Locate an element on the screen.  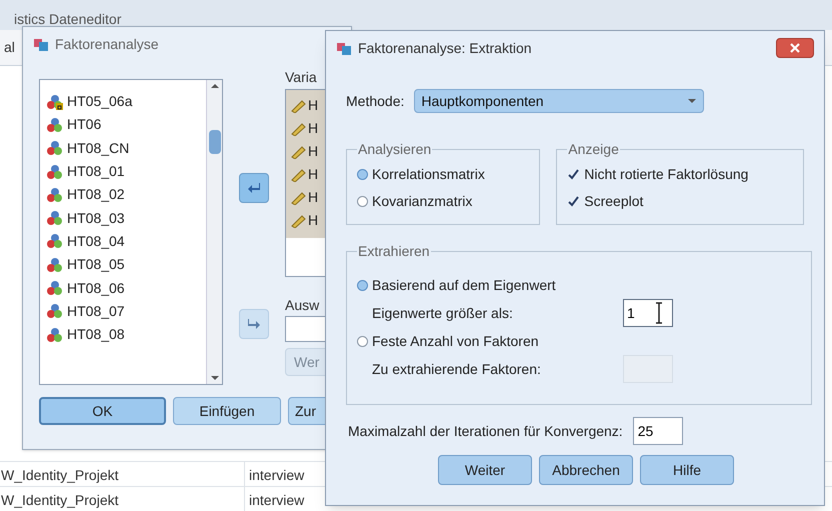
field-label: Ausw is located at coordinates (302, 305).